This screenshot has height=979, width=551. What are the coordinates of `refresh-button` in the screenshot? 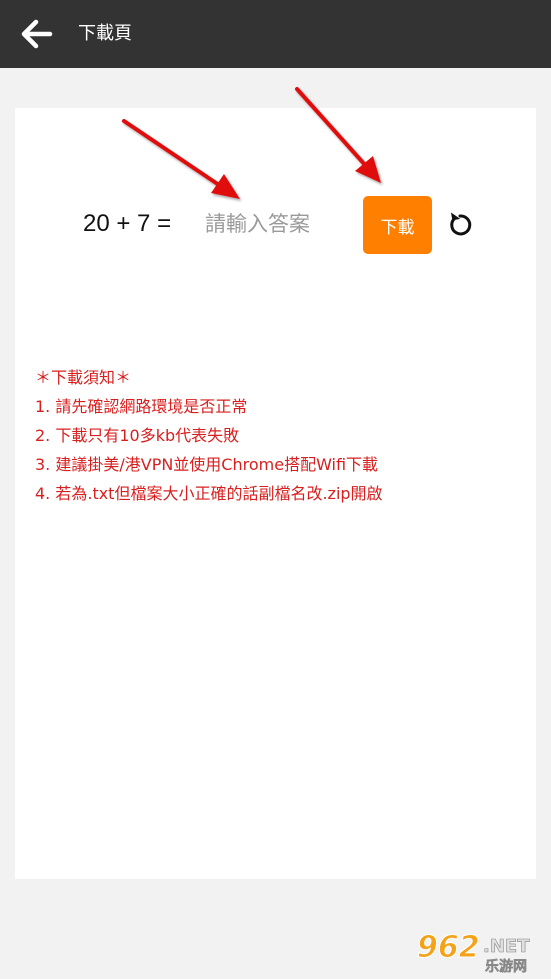 It's located at (460, 224).